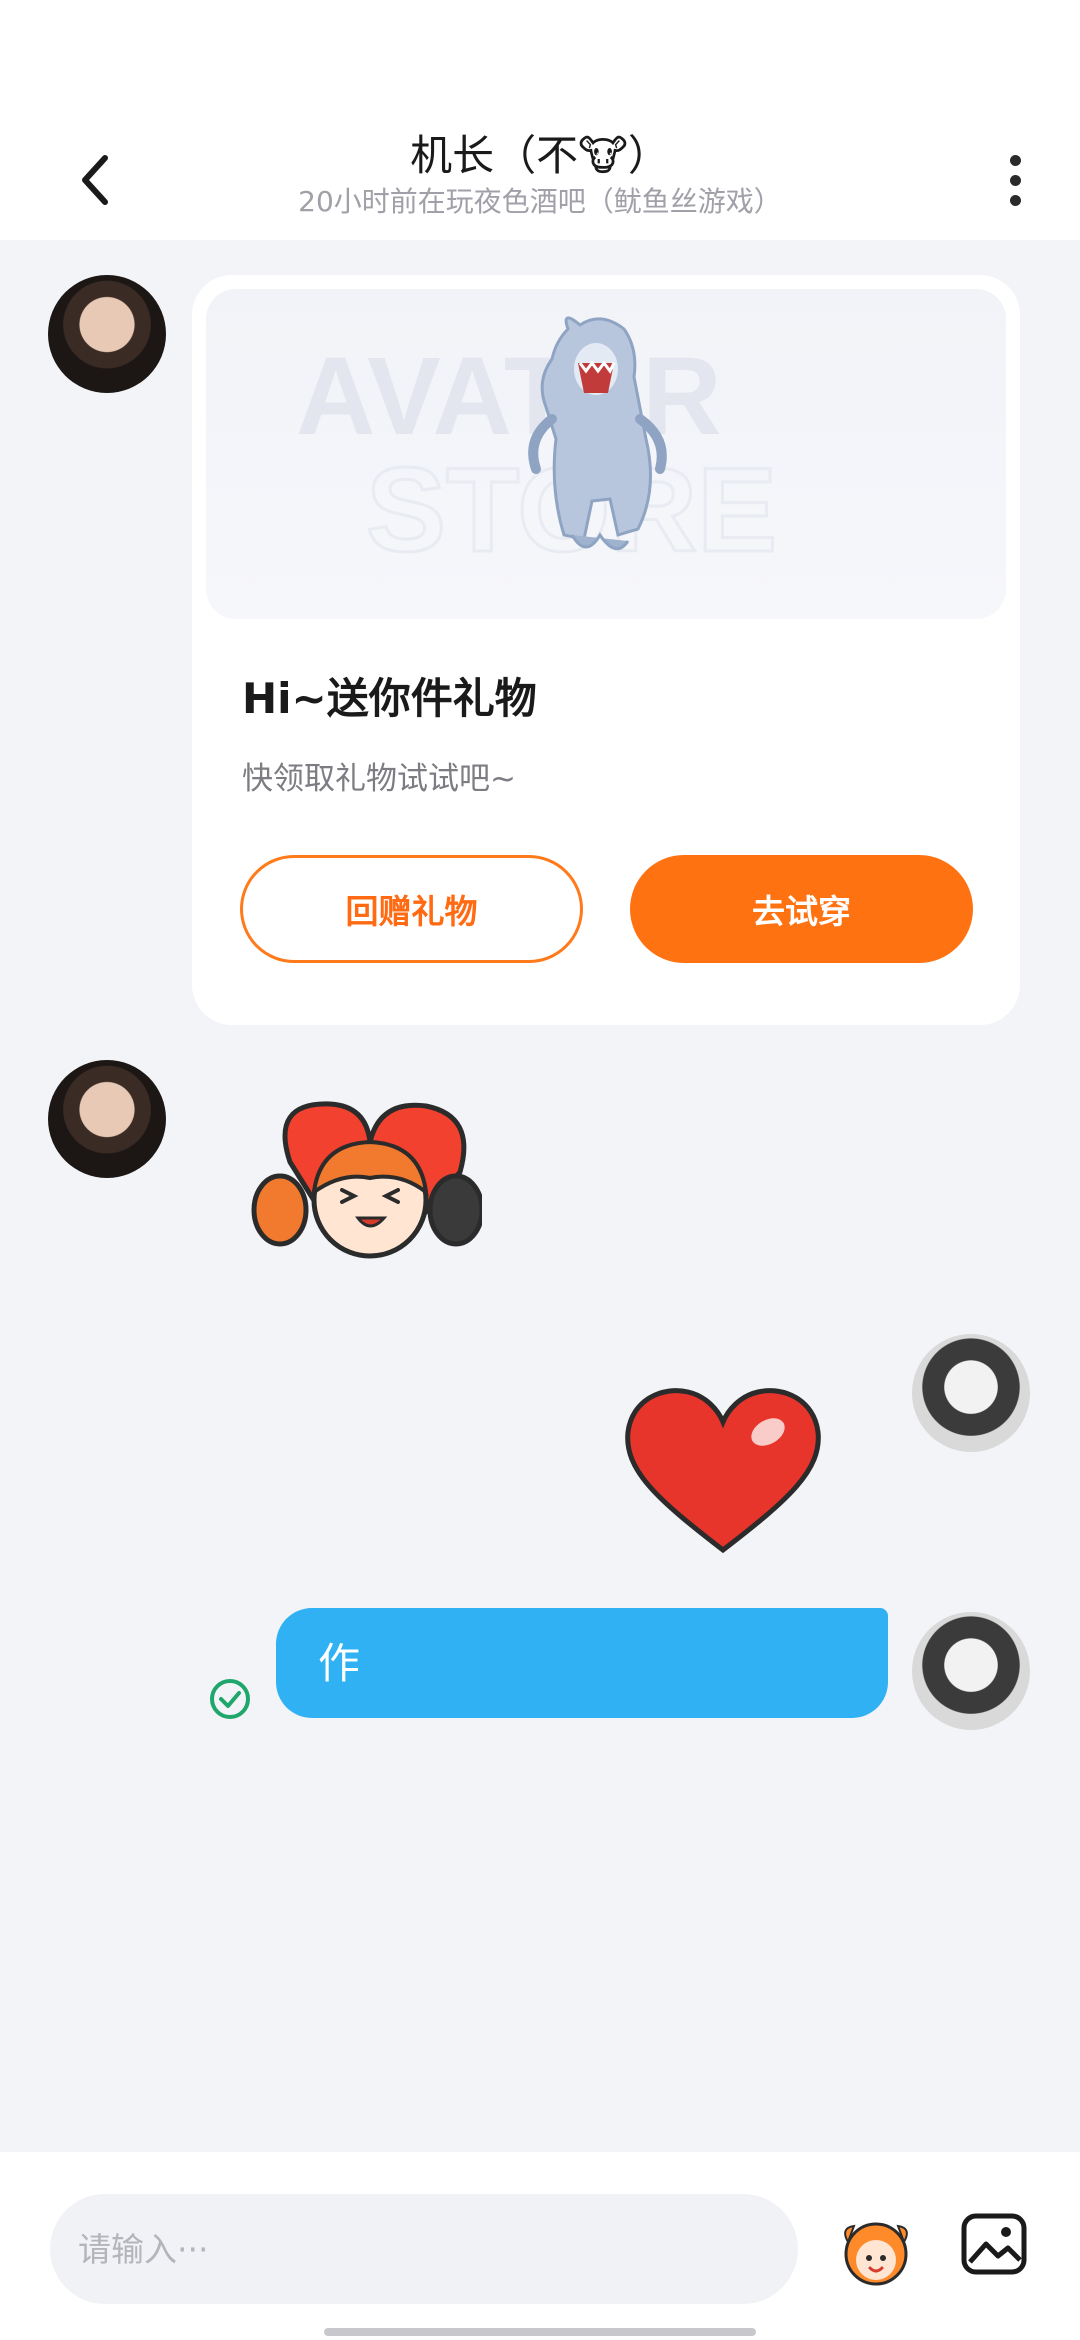  I want to click on contact-status: 20小时前在玩夜色酒吧（鱿鱼丝游戏）, so click(540, 201).